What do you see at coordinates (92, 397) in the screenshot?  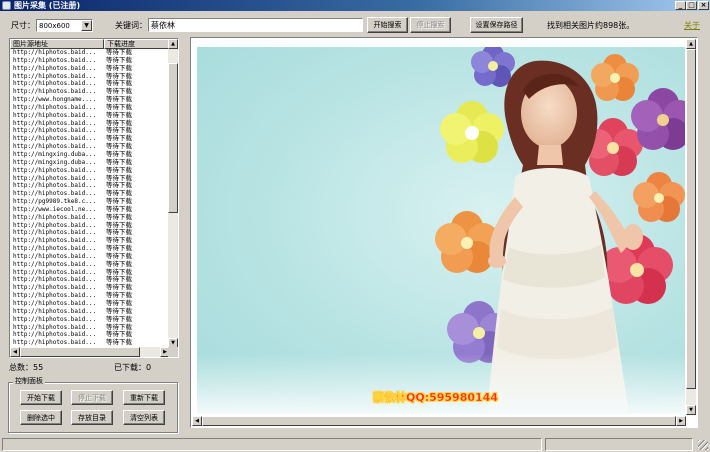 I see `stop-download-button: 停止下载` at bounding box center [92, 397].